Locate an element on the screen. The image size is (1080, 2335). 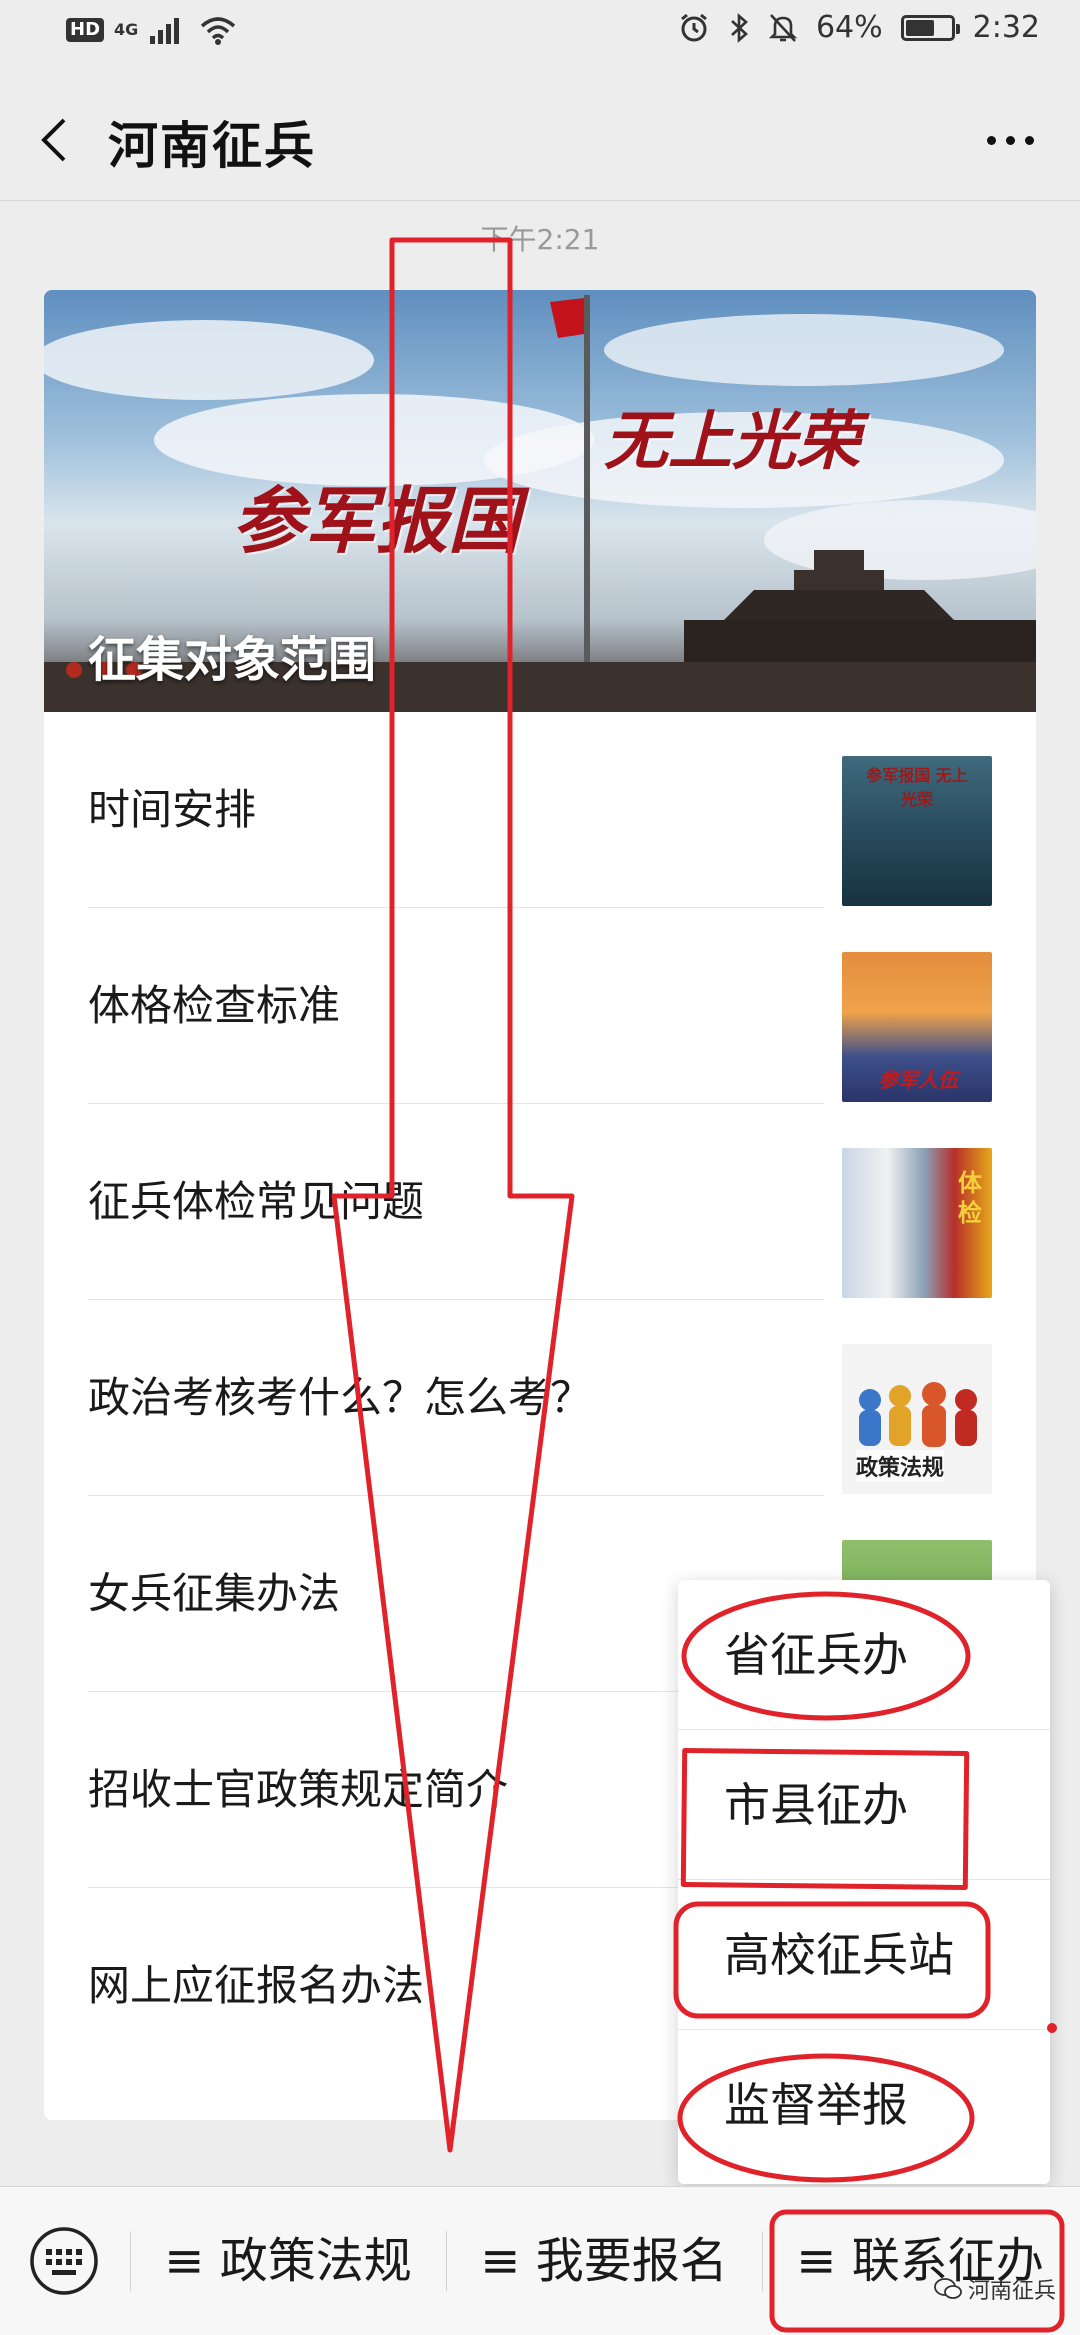
article-item-title: 网上应征报名办法 is located at coordinates (256, 1985).